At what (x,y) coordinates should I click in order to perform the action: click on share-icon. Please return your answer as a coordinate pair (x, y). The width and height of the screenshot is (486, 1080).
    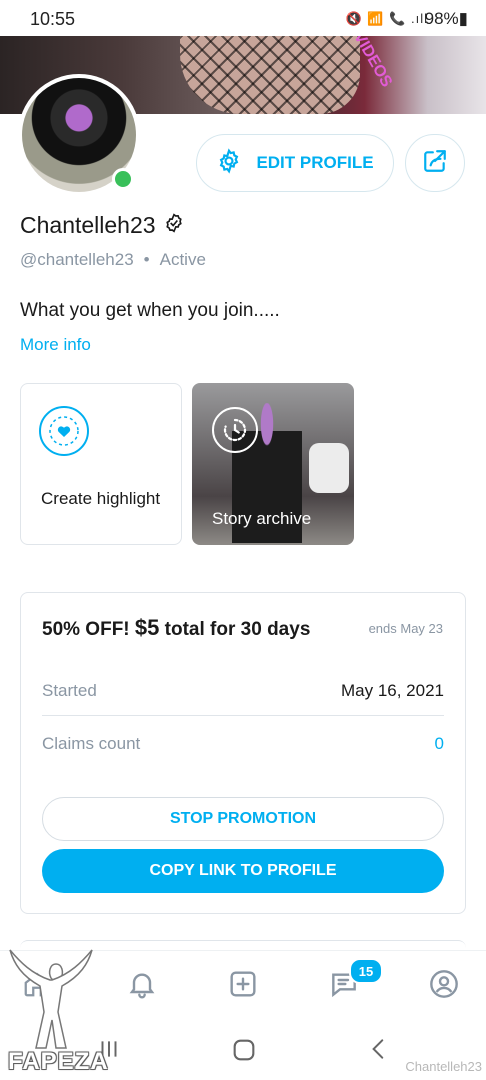
    Looking at the image, I should click on (435, 163).